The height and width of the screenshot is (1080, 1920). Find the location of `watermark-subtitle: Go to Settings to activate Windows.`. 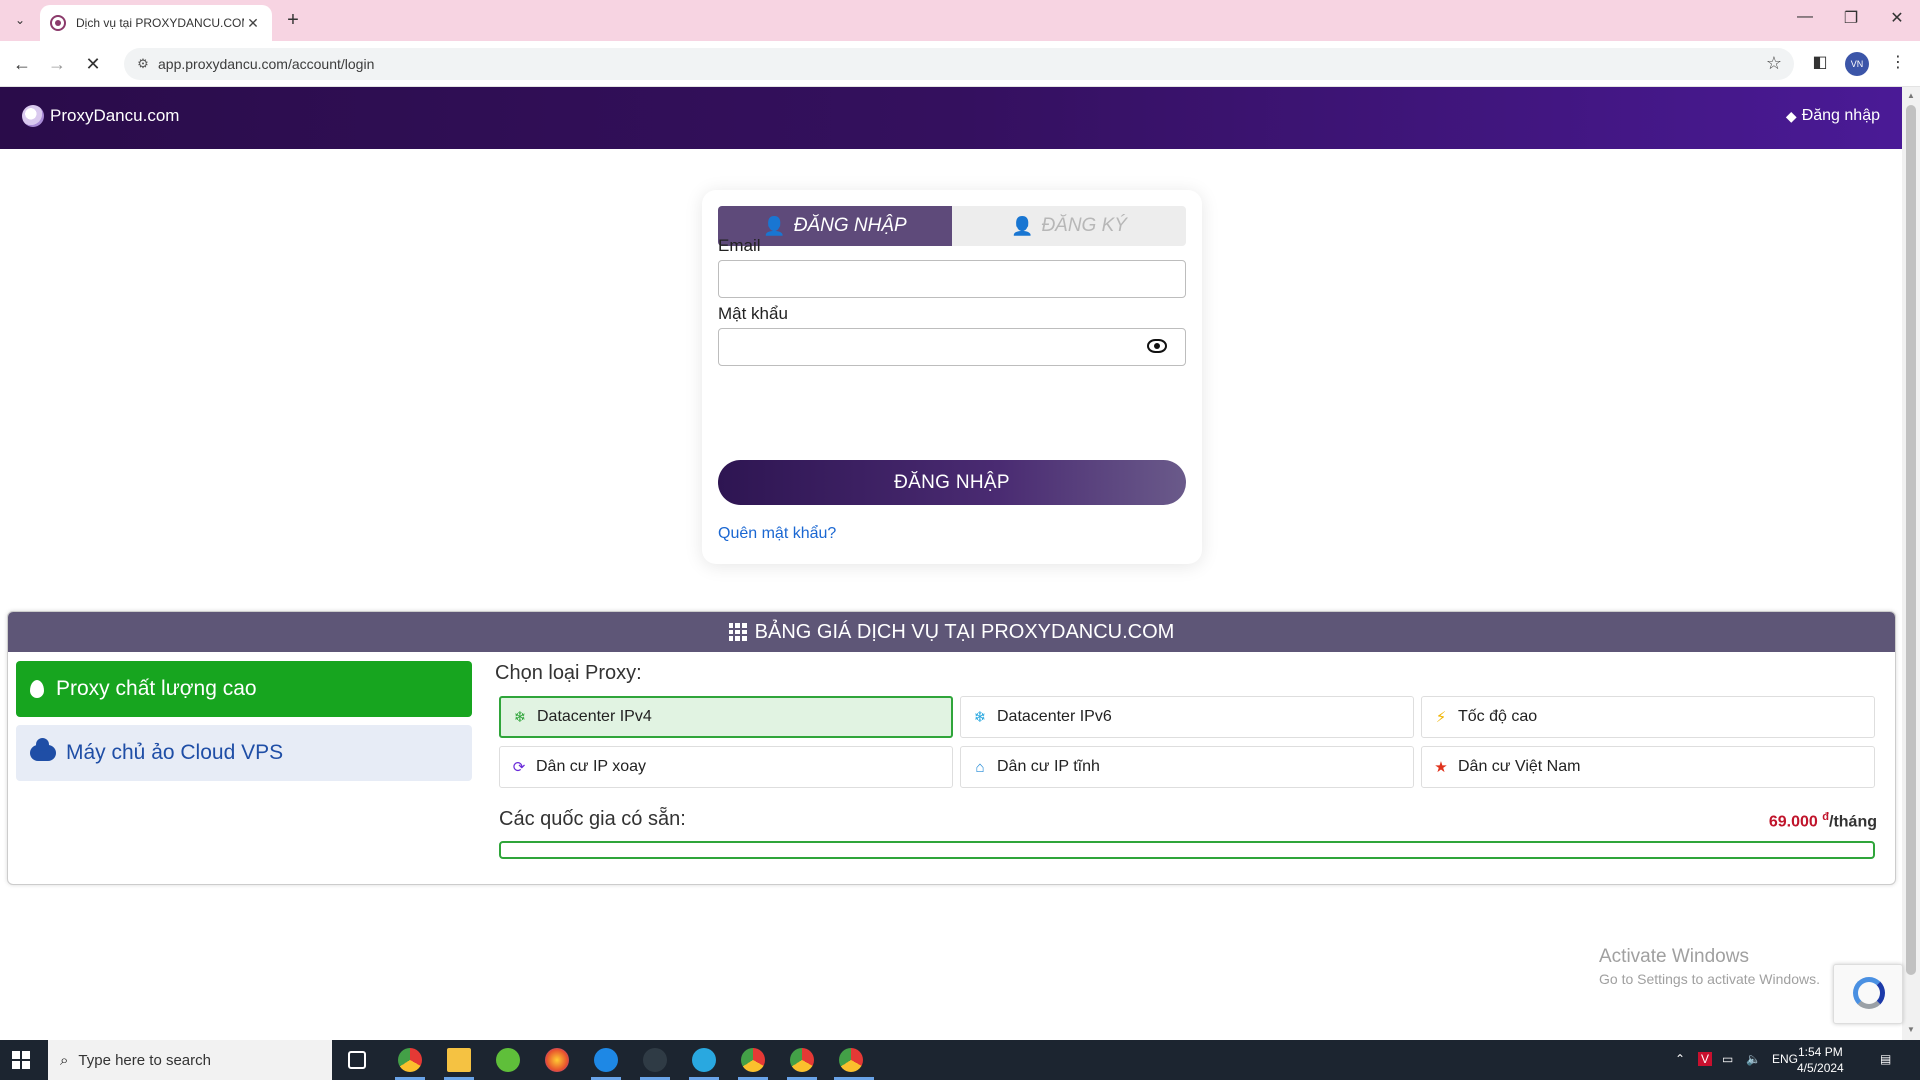

watermark-subtitle: Go to Settings to activate Windows. is located at coordinates (1709, 979).